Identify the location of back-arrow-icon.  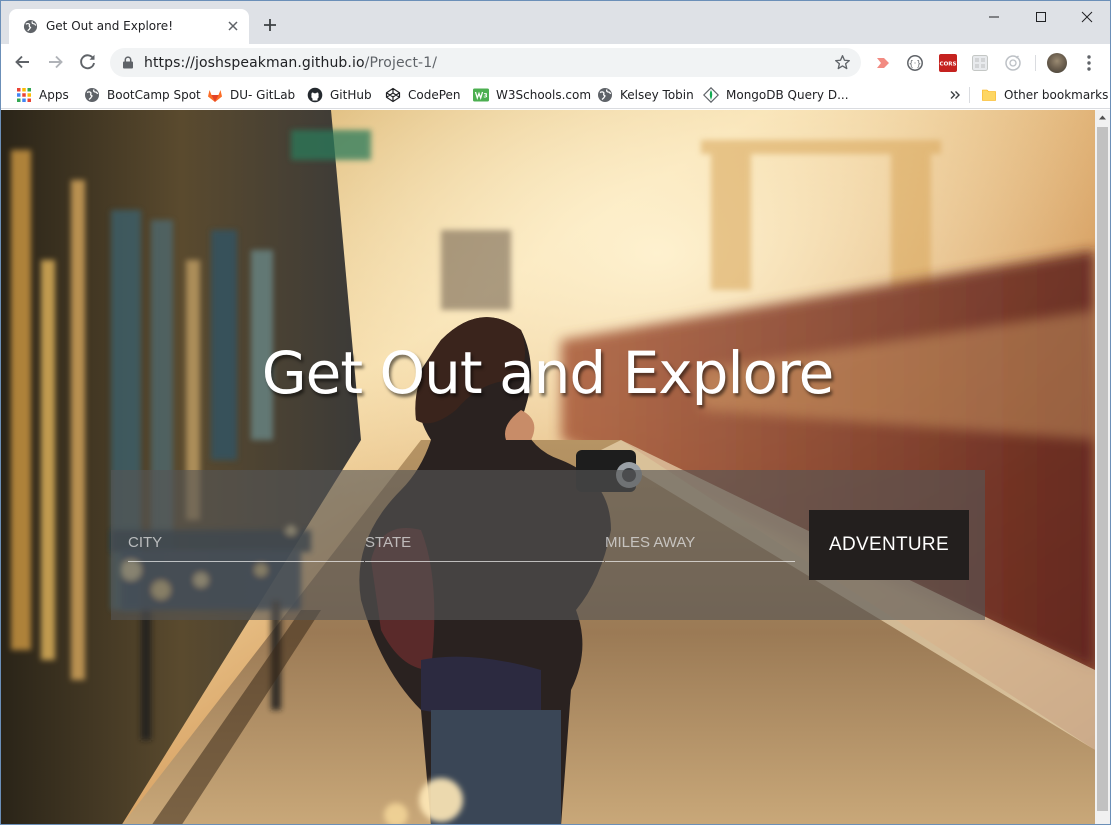
(23, 62).